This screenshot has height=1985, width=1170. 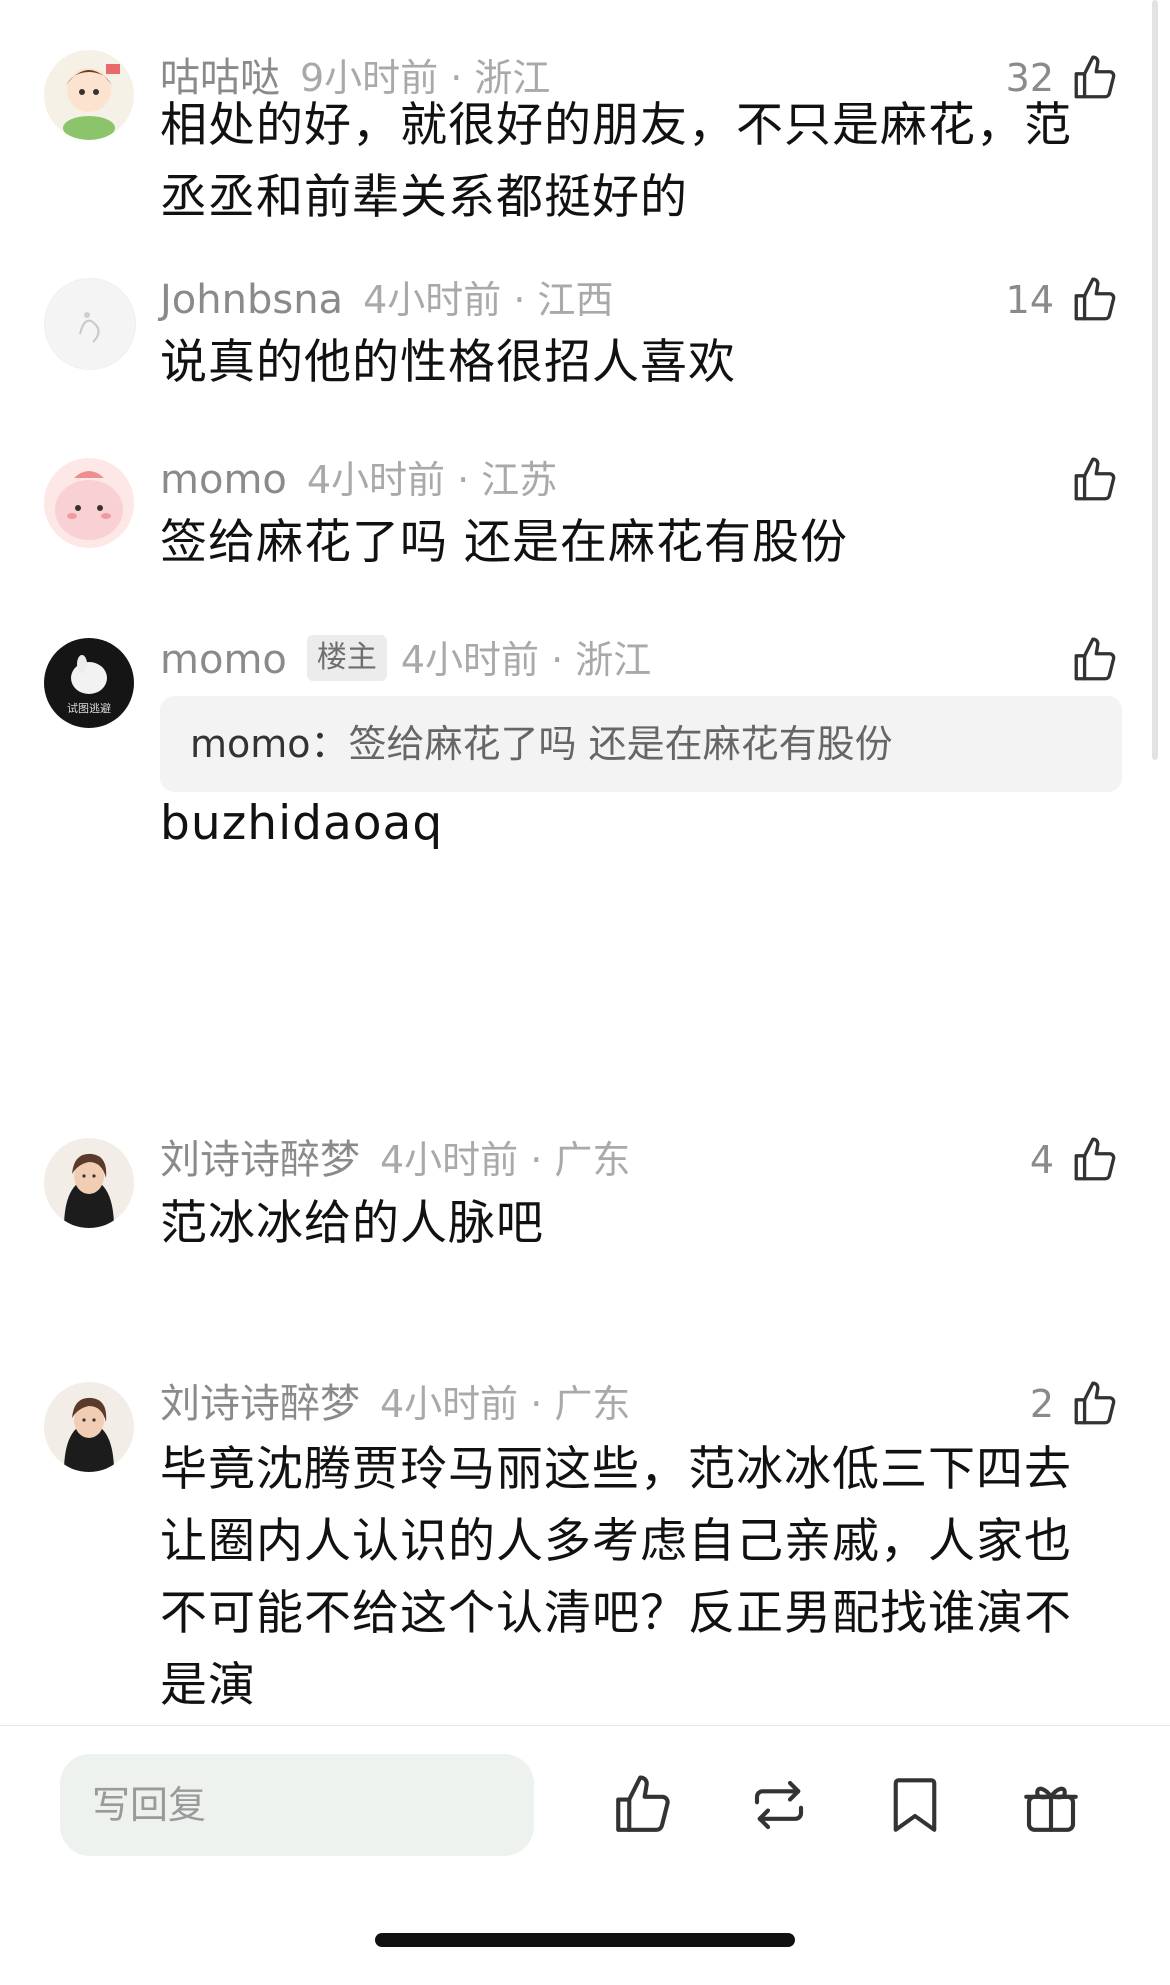 I want to click on reply-input, so click(x=297, y=1805).